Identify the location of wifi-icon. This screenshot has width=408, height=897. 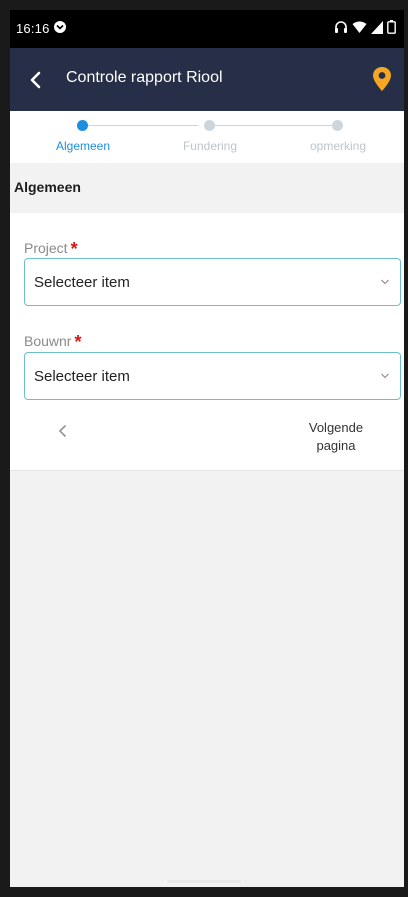
(359, 27).